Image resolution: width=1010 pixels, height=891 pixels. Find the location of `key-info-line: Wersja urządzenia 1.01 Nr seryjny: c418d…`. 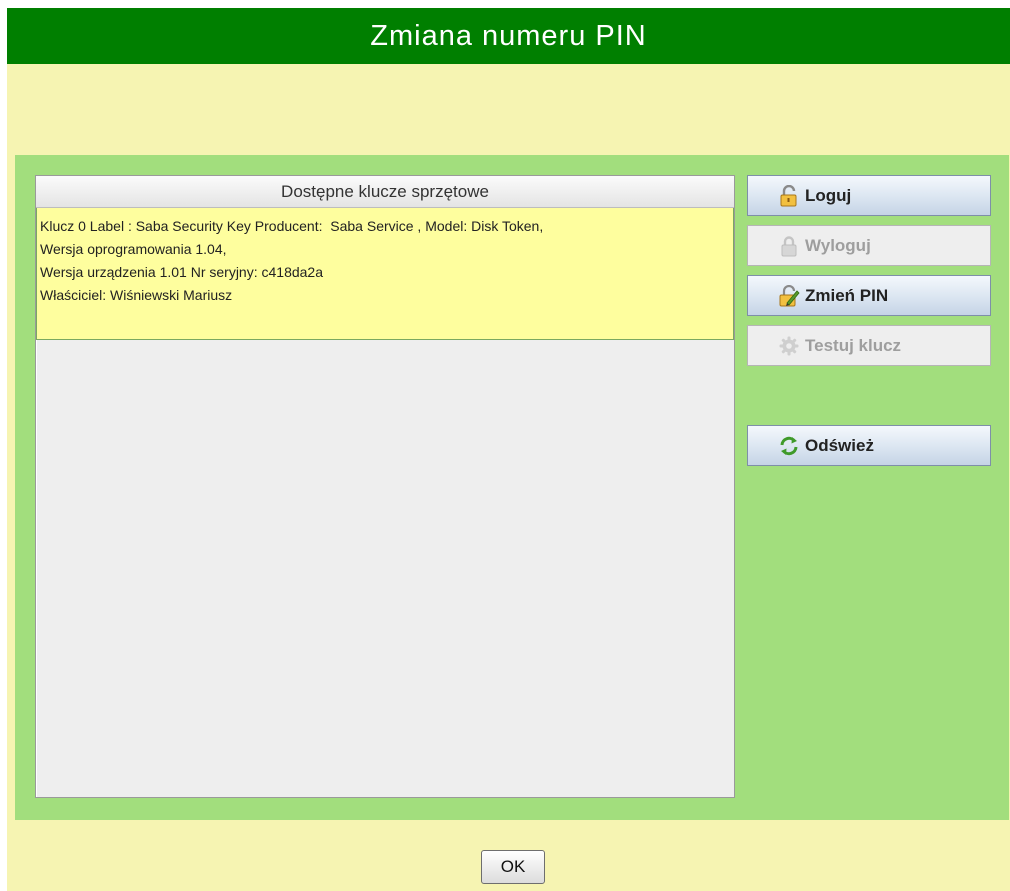

key-info-line: Wersja urządzenia 1.01 Nr seryjny: c418d… is located at coordinates (182, 272).